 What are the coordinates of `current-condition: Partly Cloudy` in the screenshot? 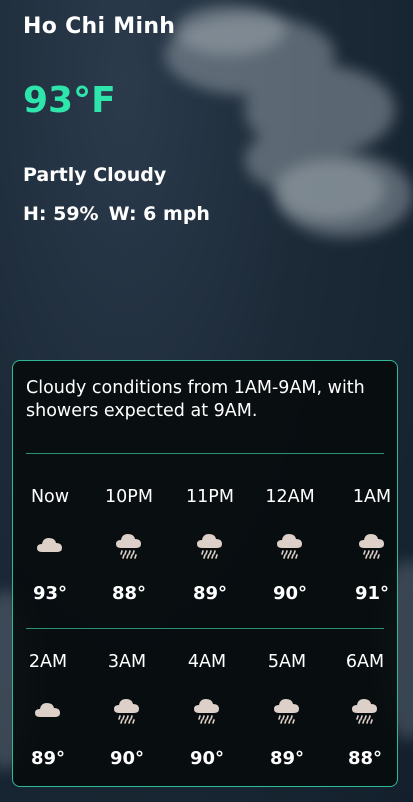 It's located at (95, 175).